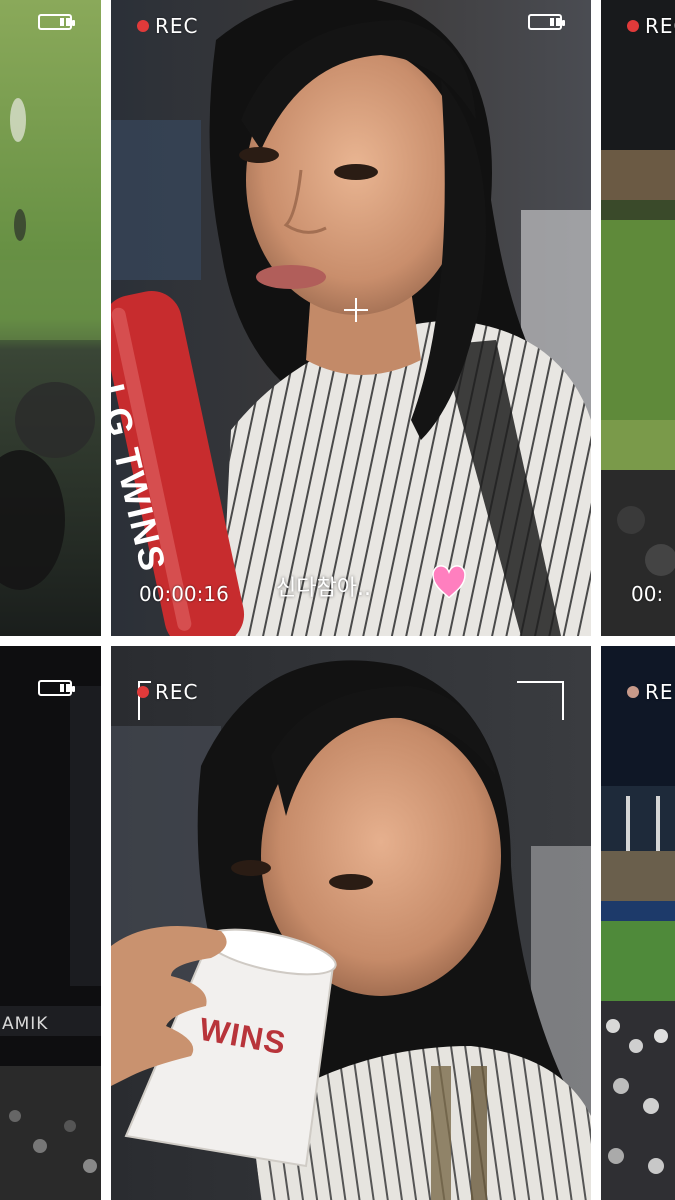 This screenshot has width=675, height=1200. I want to click on rec-indicator: RE, so click(650, 692).